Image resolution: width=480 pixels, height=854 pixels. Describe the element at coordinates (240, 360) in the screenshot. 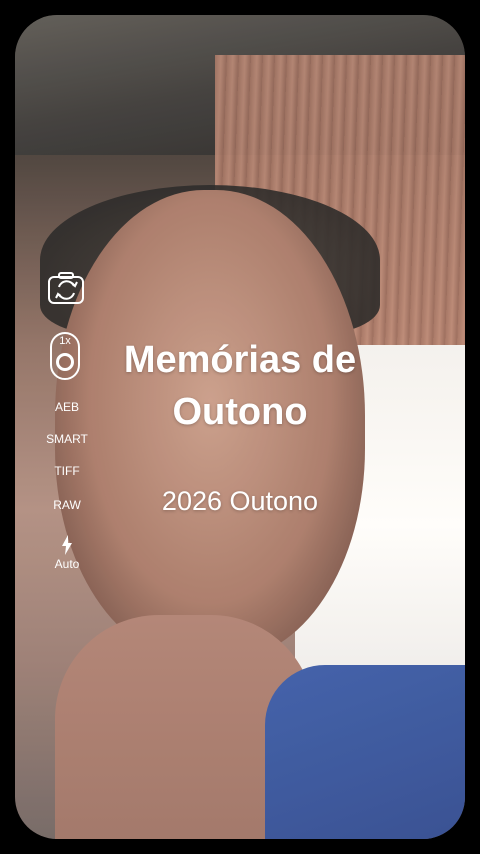

I see `title-line-1: Memórias de` at that location.